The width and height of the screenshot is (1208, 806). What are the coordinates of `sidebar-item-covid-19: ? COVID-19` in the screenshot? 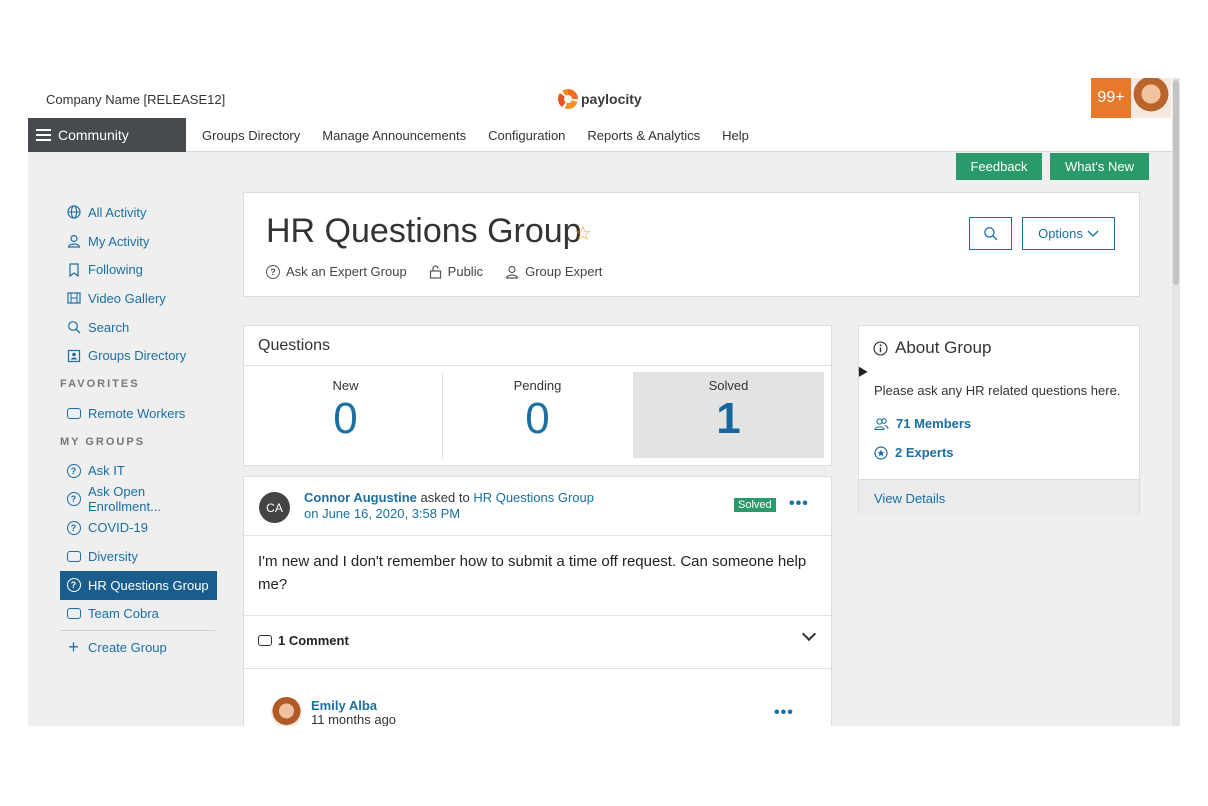 It's located at (140, 528).